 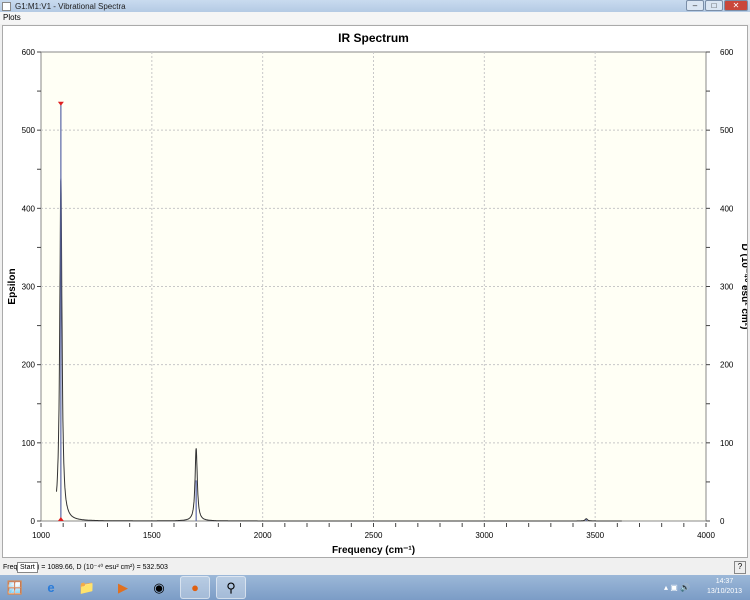 I want to click on window-title: G1:M1:V1 - Vibrational Spectra, so click(x=70, y=6).